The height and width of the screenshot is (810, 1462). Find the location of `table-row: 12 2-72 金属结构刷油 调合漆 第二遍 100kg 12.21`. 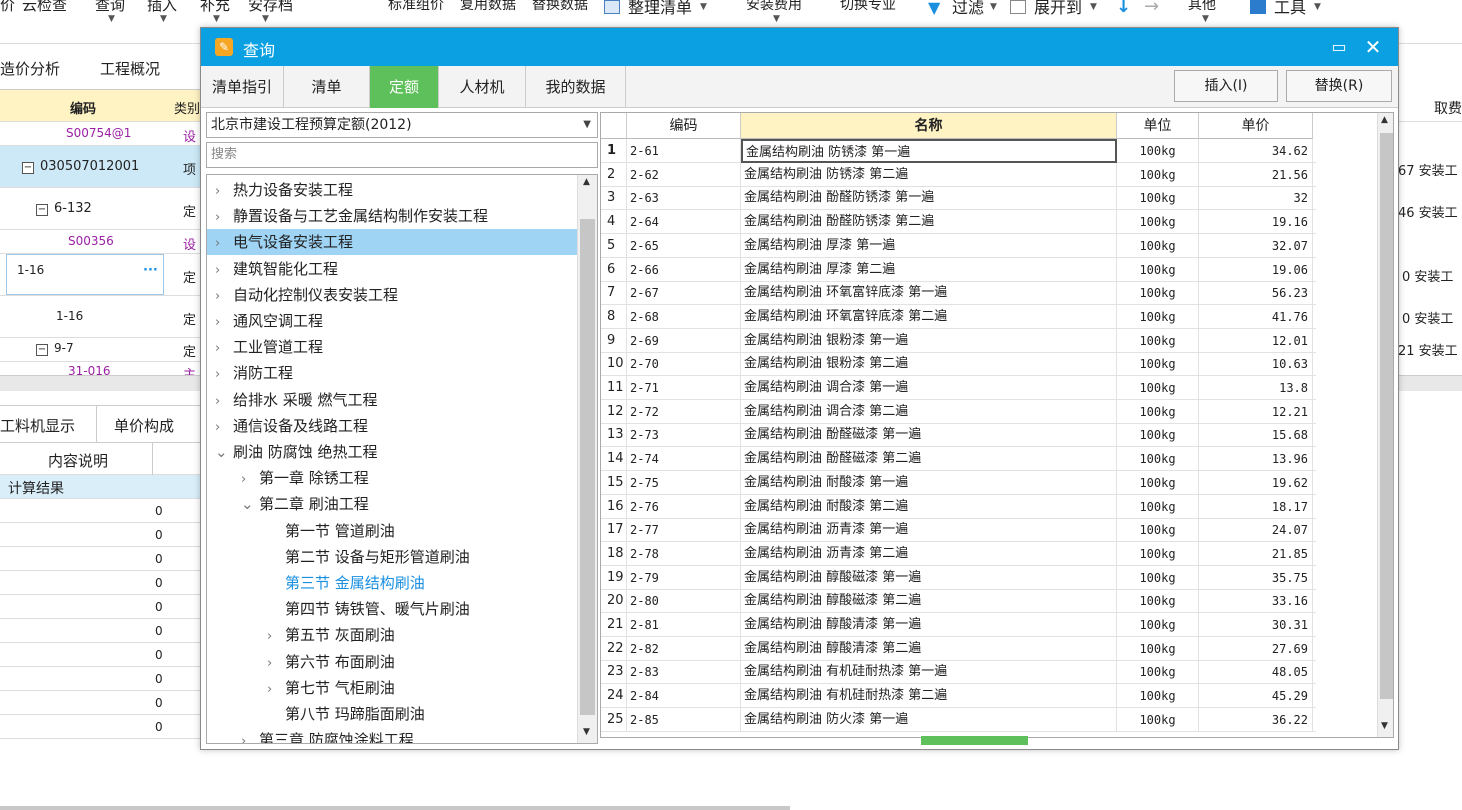

table-row: 12 2-72 金属结构刷油 调合漆 第二遍 100kg 12.21 is located at coordinates (958, 411).